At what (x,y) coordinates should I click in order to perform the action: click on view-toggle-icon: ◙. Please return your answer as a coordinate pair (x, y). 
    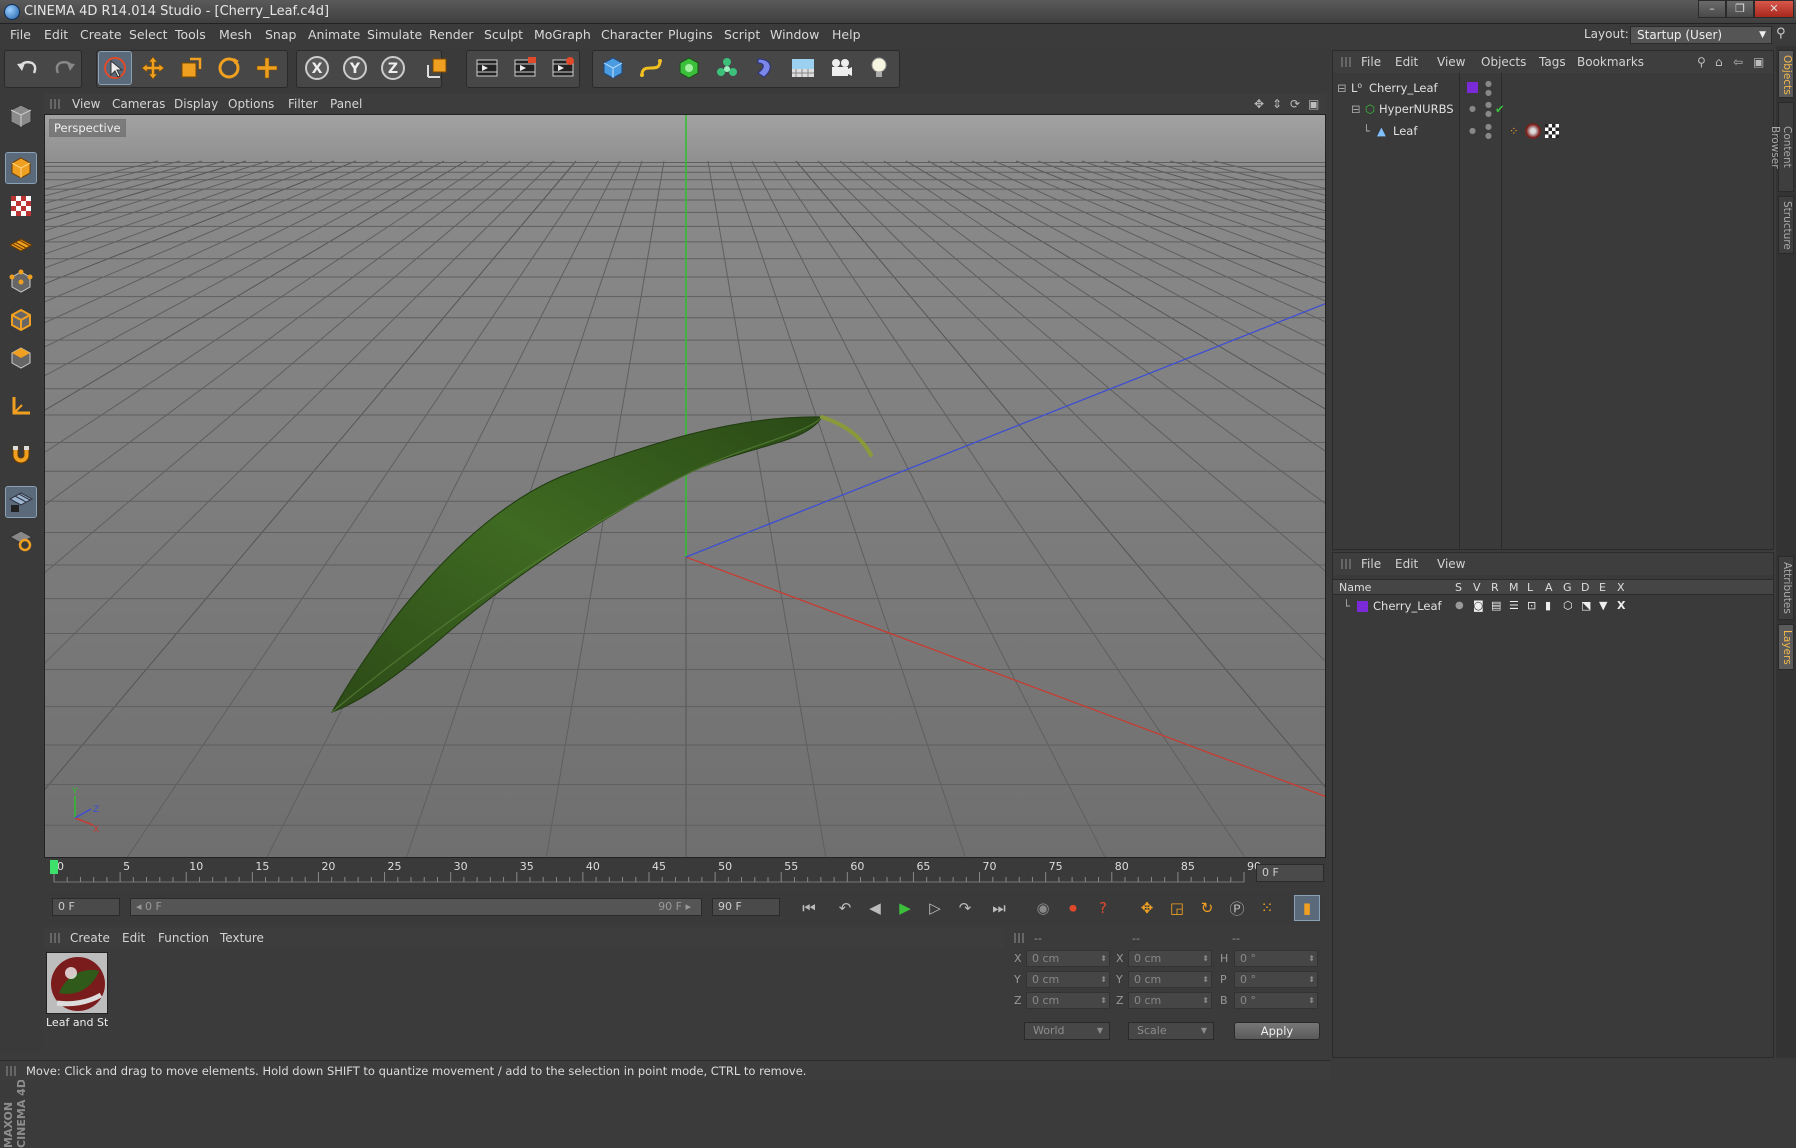
    Looking at the image, I should click on (1478, 606).